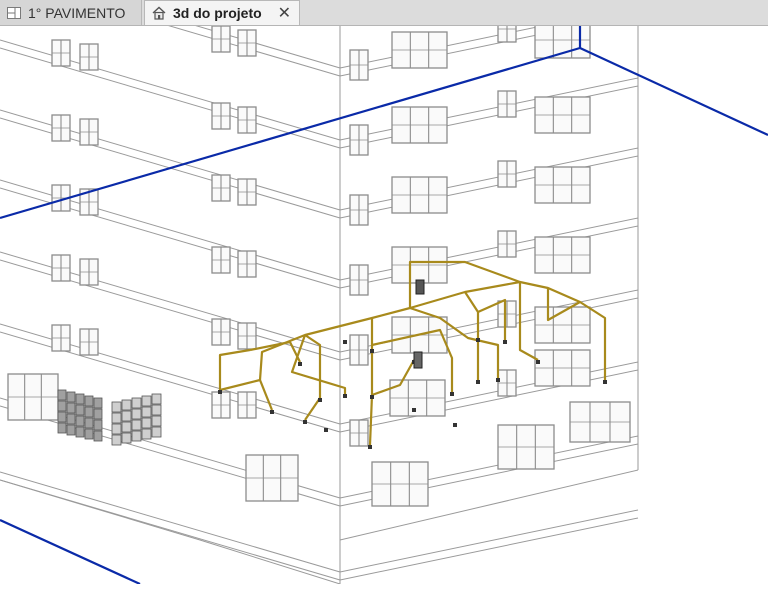  What do you see at coordinates (418, 360) in the screenshot?
I see `valve-fixture` at bounding box center [418, 360].